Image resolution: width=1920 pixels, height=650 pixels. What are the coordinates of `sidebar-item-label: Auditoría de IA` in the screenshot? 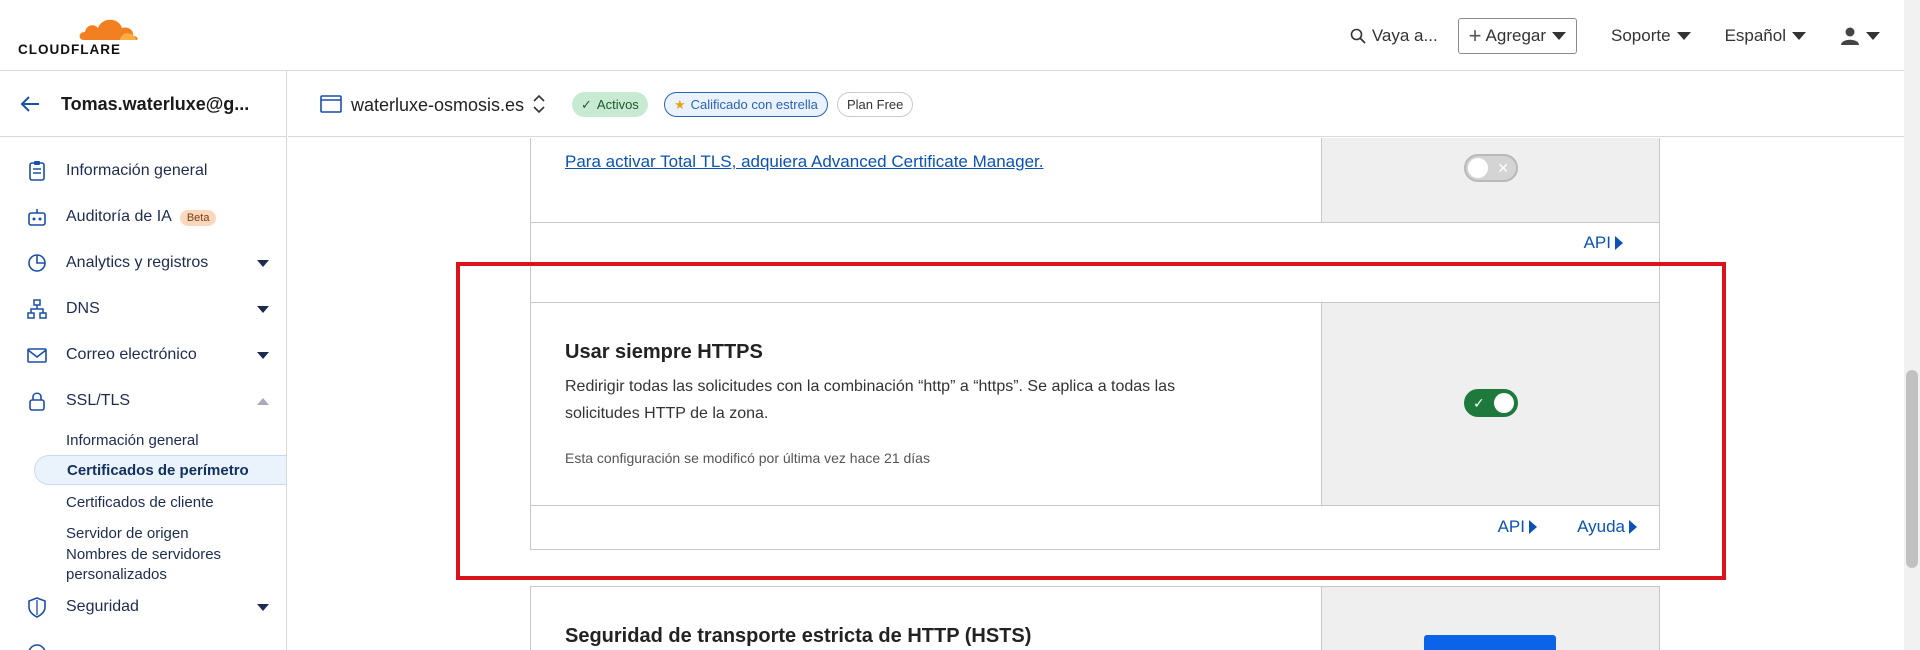 It's located at (119, 216).